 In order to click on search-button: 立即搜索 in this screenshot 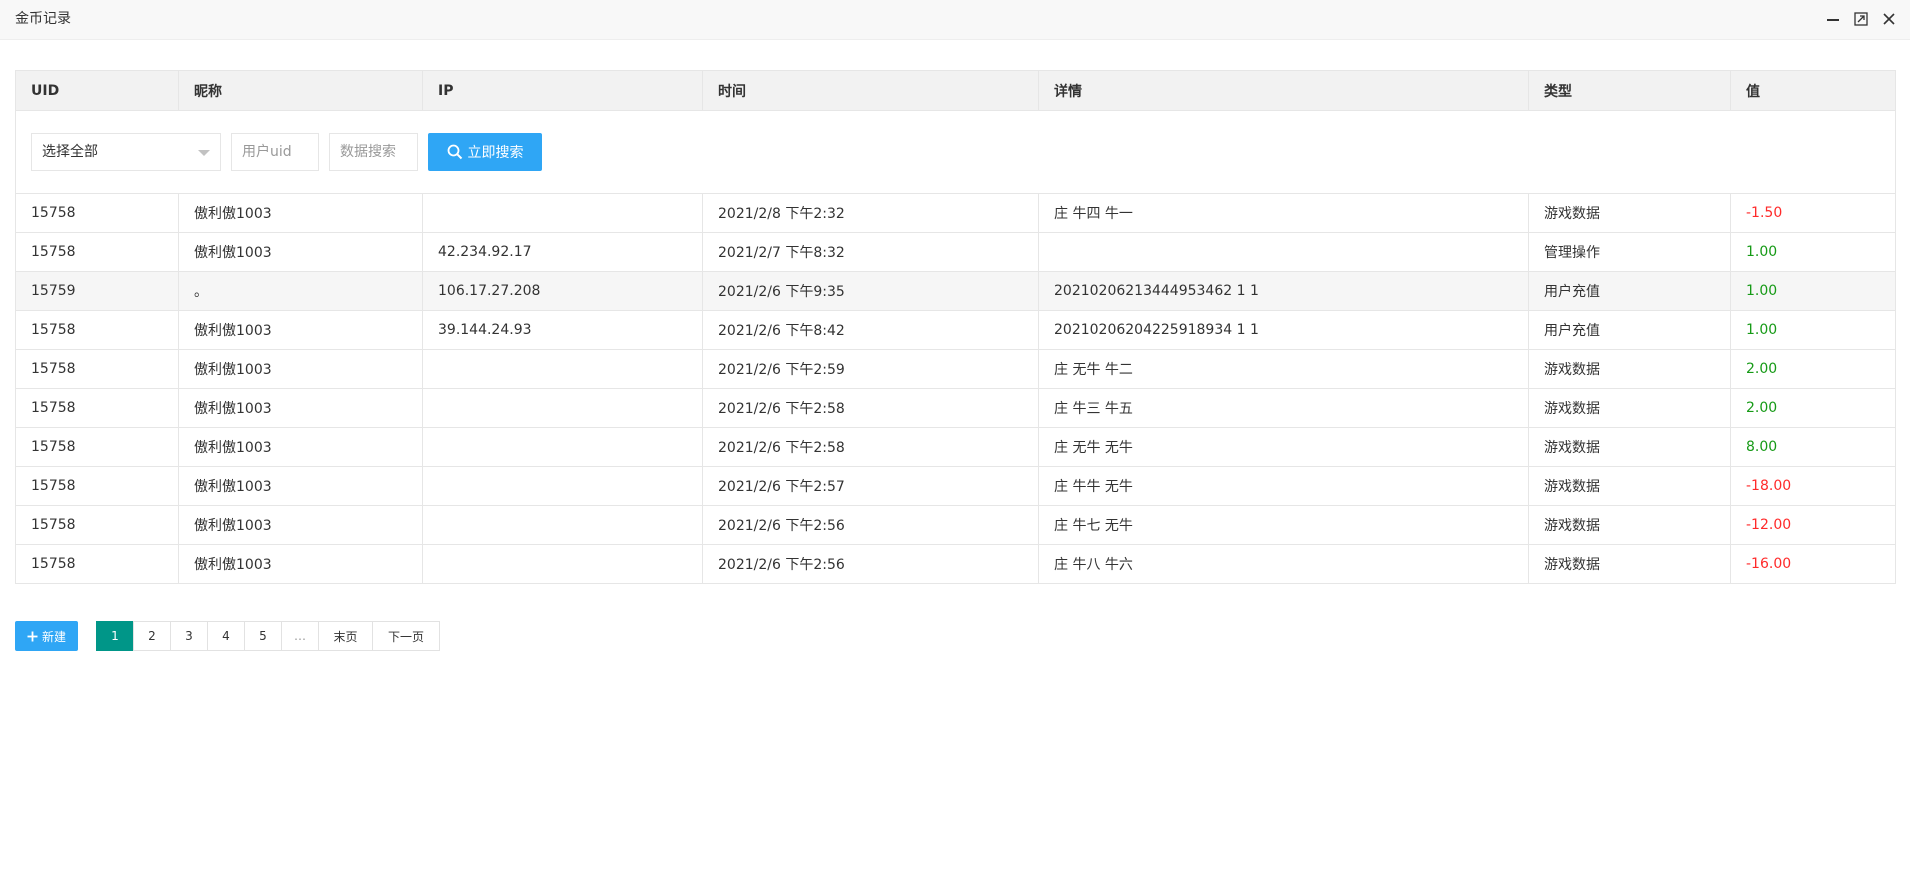, I will do `click(485, 152)`.